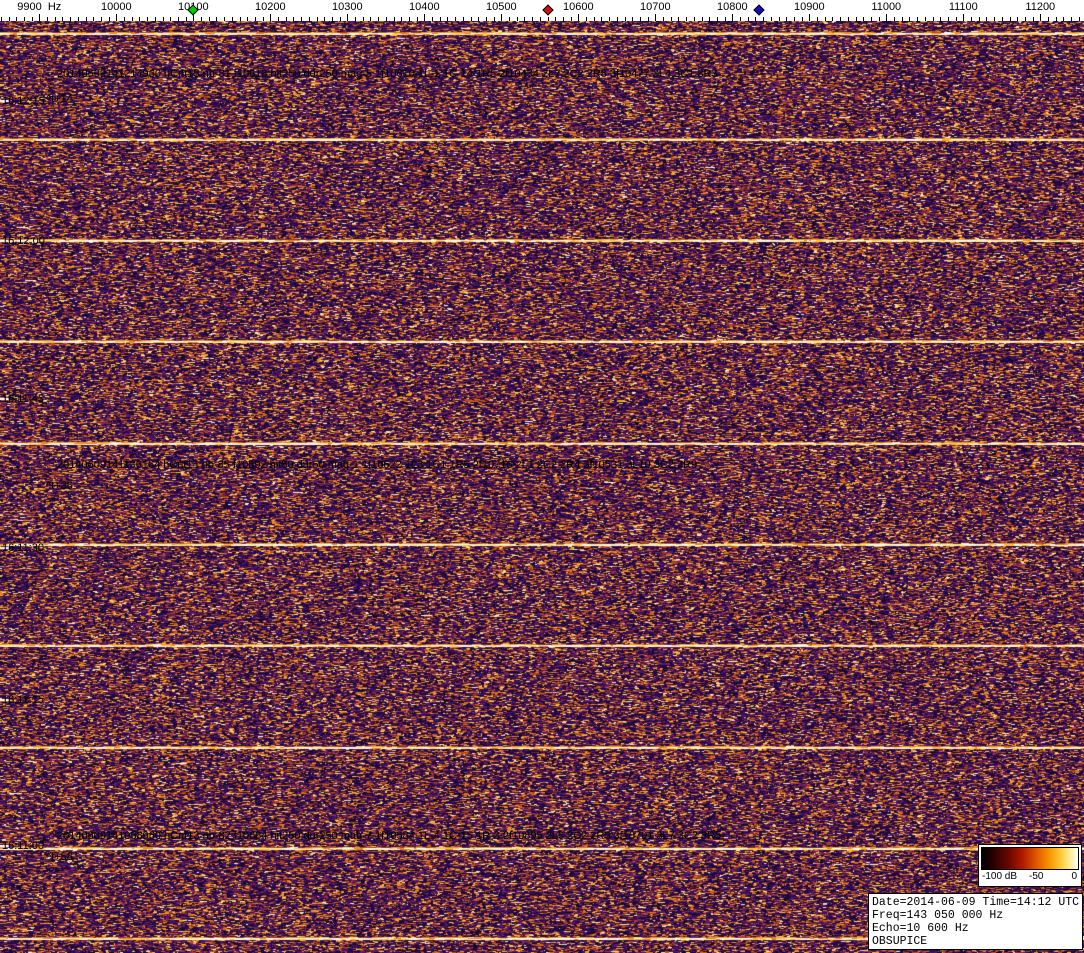 The width and height of the screenshot is (1084, 953). What do you see at coordinates (809, 7) in the screenshot?
I see `freq-tick-label: 10900` at bounding box center [809, 7].